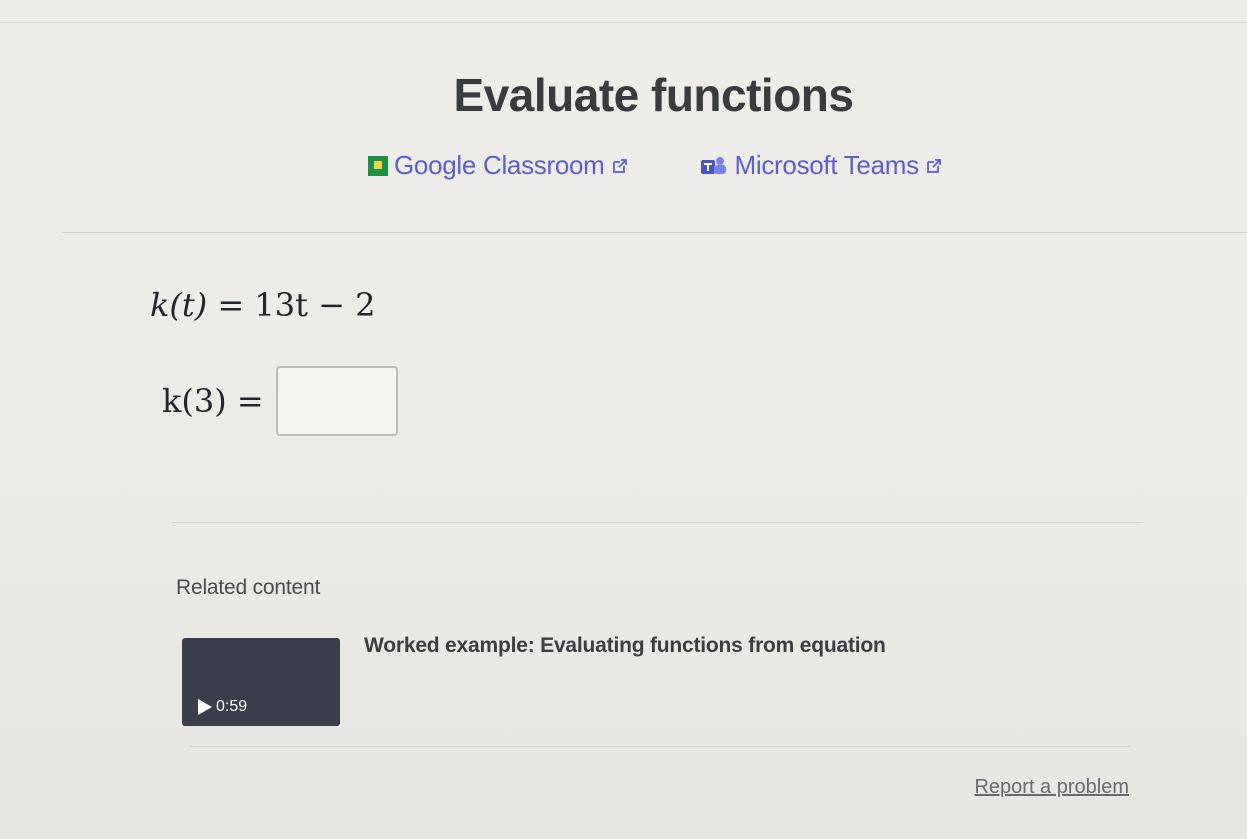 The width and height of the screenshot is (1247, 839). I want to click on microsoft-teams-link: Microsoft Teams, so click(821, 165).